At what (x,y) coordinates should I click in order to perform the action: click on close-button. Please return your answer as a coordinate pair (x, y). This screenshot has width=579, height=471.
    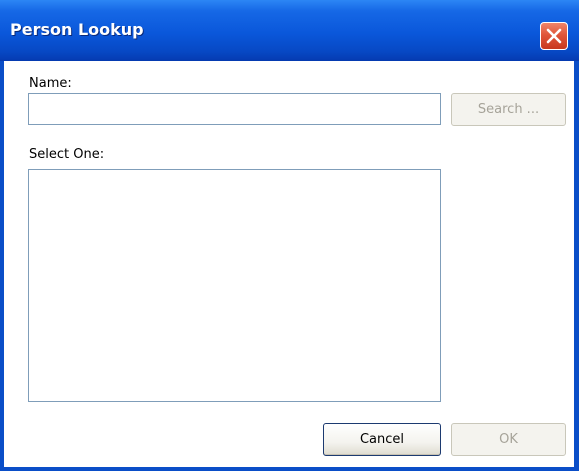
    Looking at the image, I should click on (554, 36).